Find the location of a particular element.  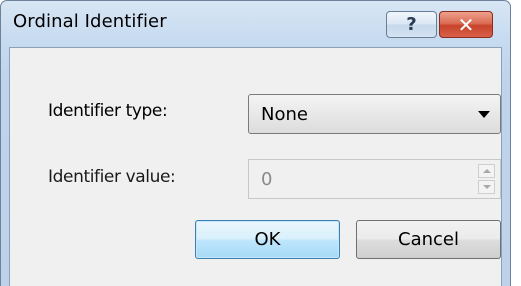

ok-button: OK is located at coordinates (267, 239).